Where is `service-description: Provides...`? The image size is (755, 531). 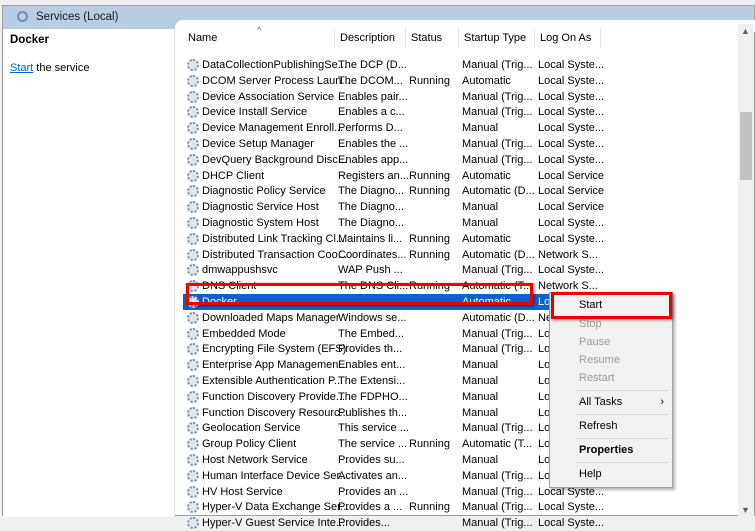
service-description: Provides... is located at coordinates (364, 523).